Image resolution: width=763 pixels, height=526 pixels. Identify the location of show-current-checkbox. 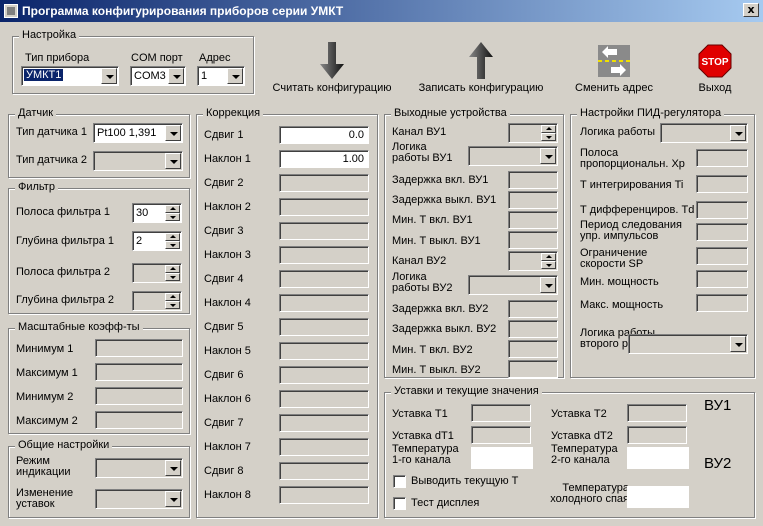
(399, 481).